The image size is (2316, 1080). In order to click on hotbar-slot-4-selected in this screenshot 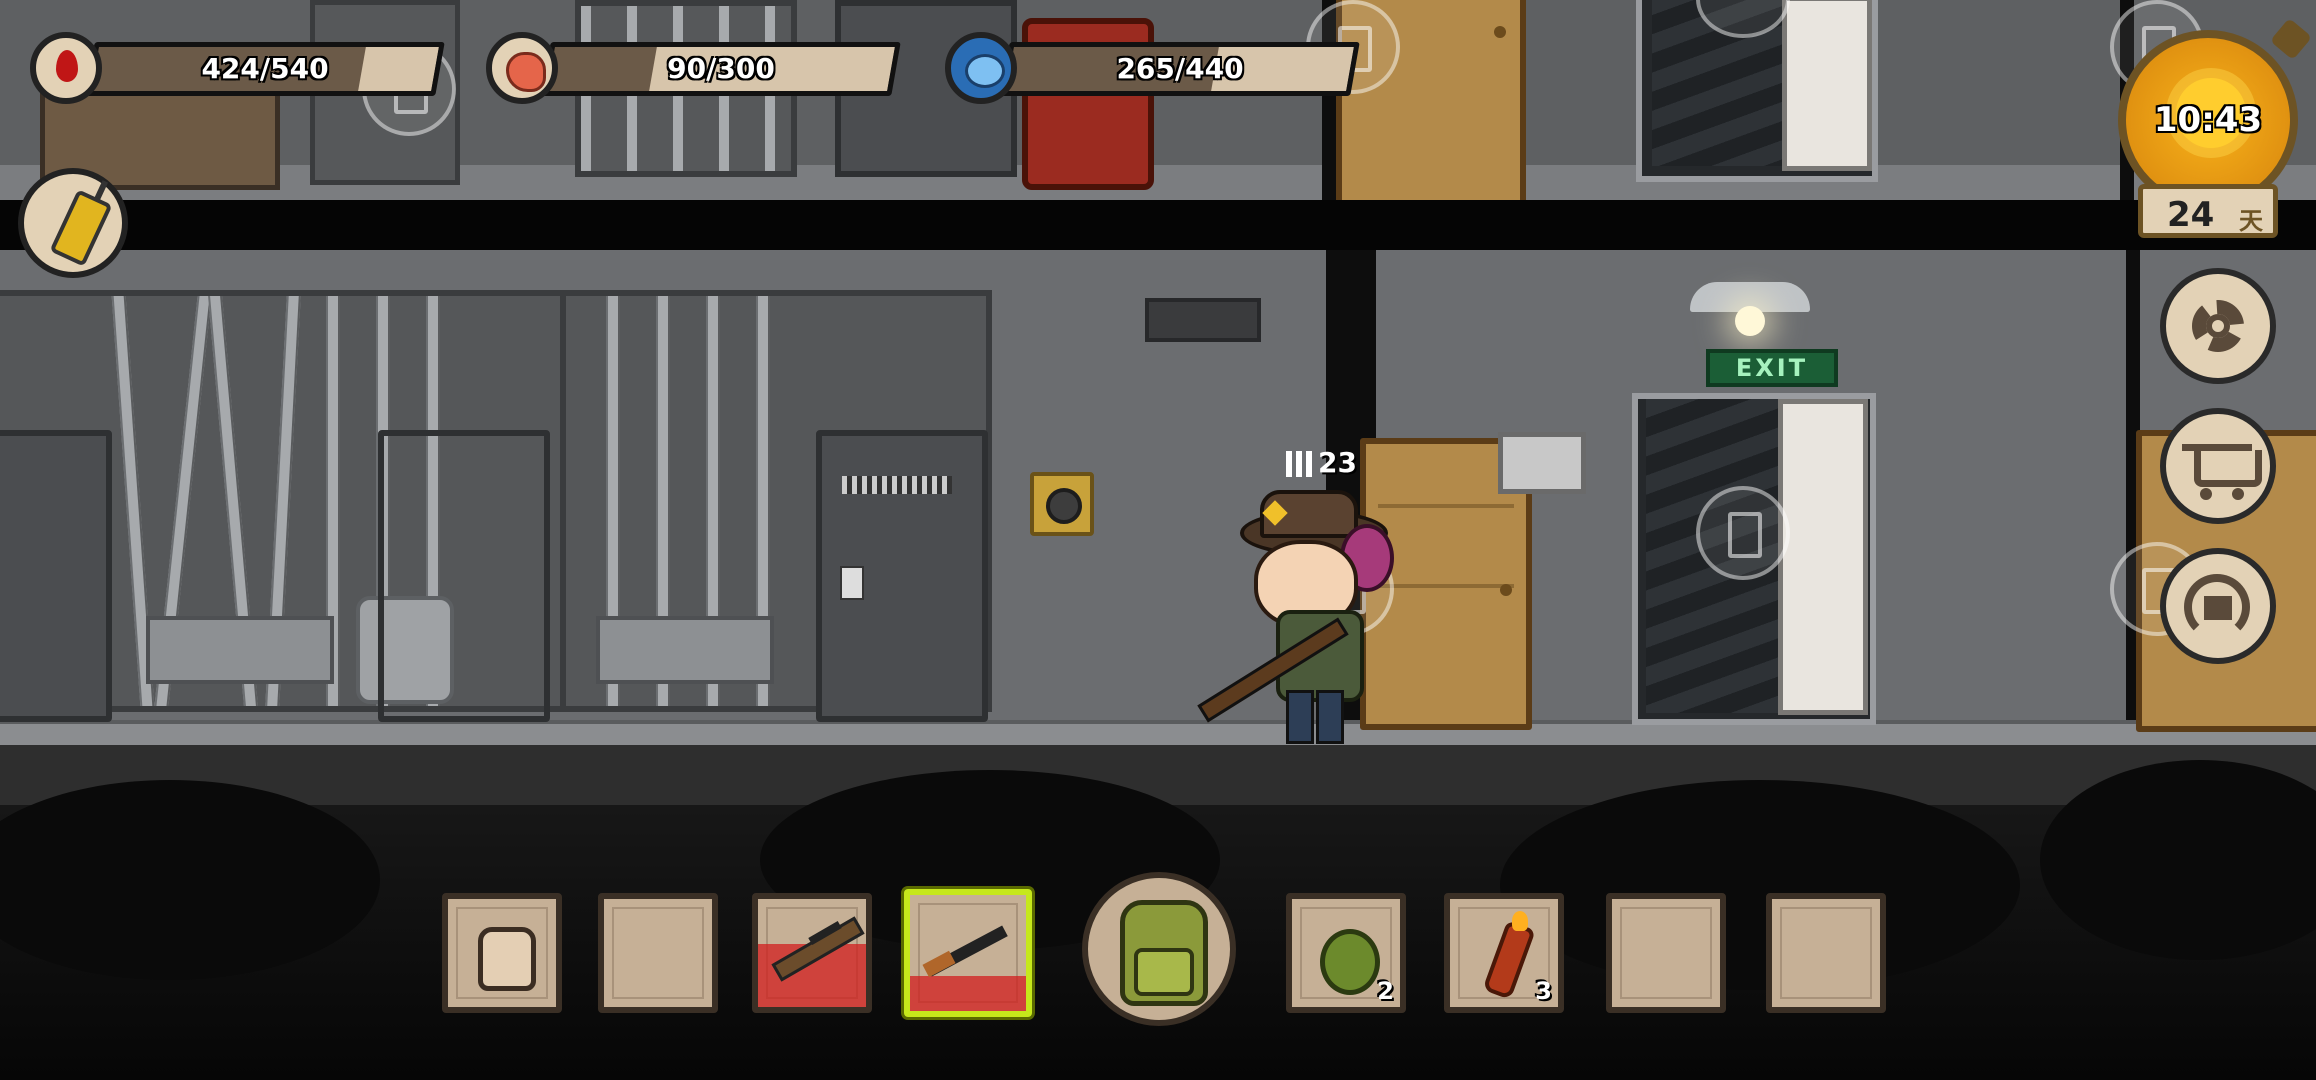, I will do `click(968, 953)`.